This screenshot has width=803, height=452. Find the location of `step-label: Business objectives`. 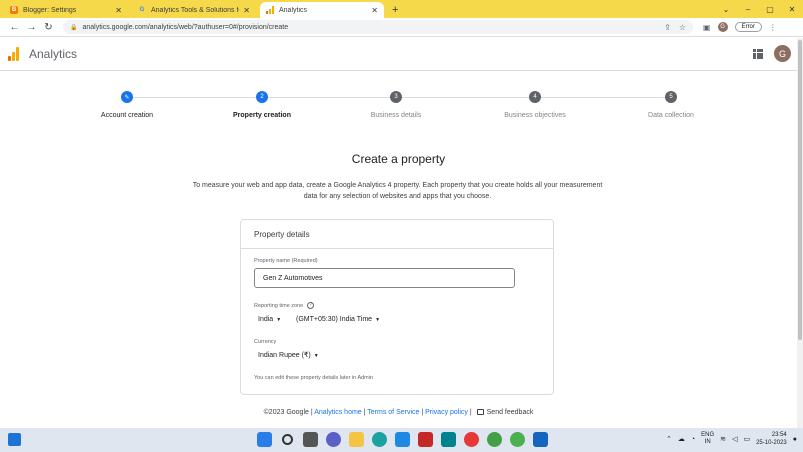

step-label: Business objectives is located at coordinates (535, 115).